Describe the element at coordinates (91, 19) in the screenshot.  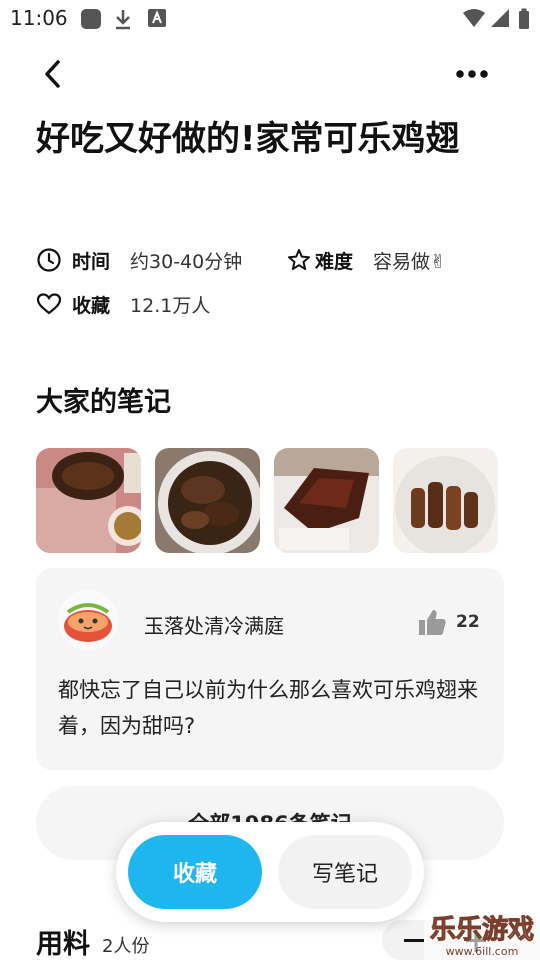
I see `app-notification-icon` at that location.